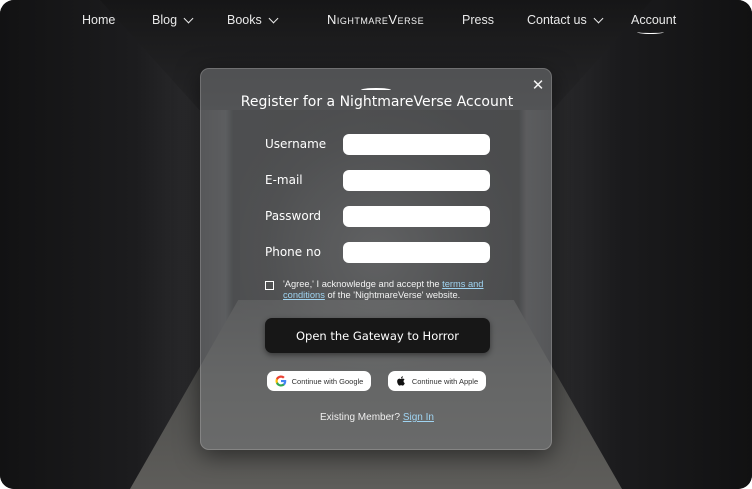 Image resolution: width=752 pixels, height=489 pixels. I want to click on google-button: Continue with Google, so click(319, 381).